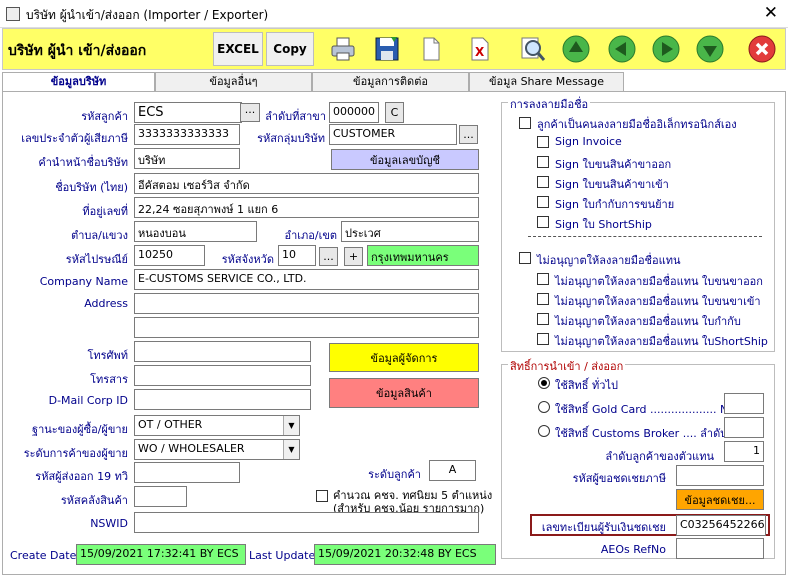 The width and height of the screenshot is (788, 579). Describe the element at coordinates (161, 554) in the screenshot. I see `create-date-field: 15/09/2021 17:32:41 BY ECS` at that location.